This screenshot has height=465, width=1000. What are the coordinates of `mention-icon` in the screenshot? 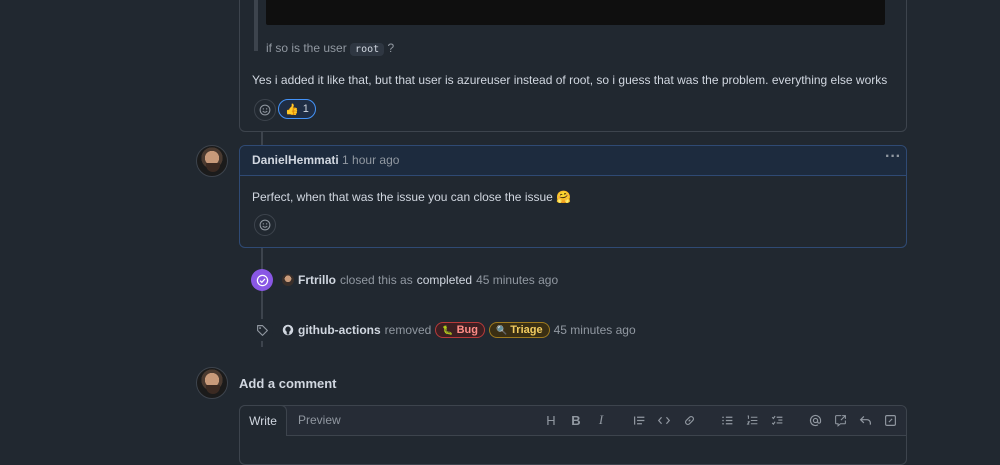 It's located at (815, 420).